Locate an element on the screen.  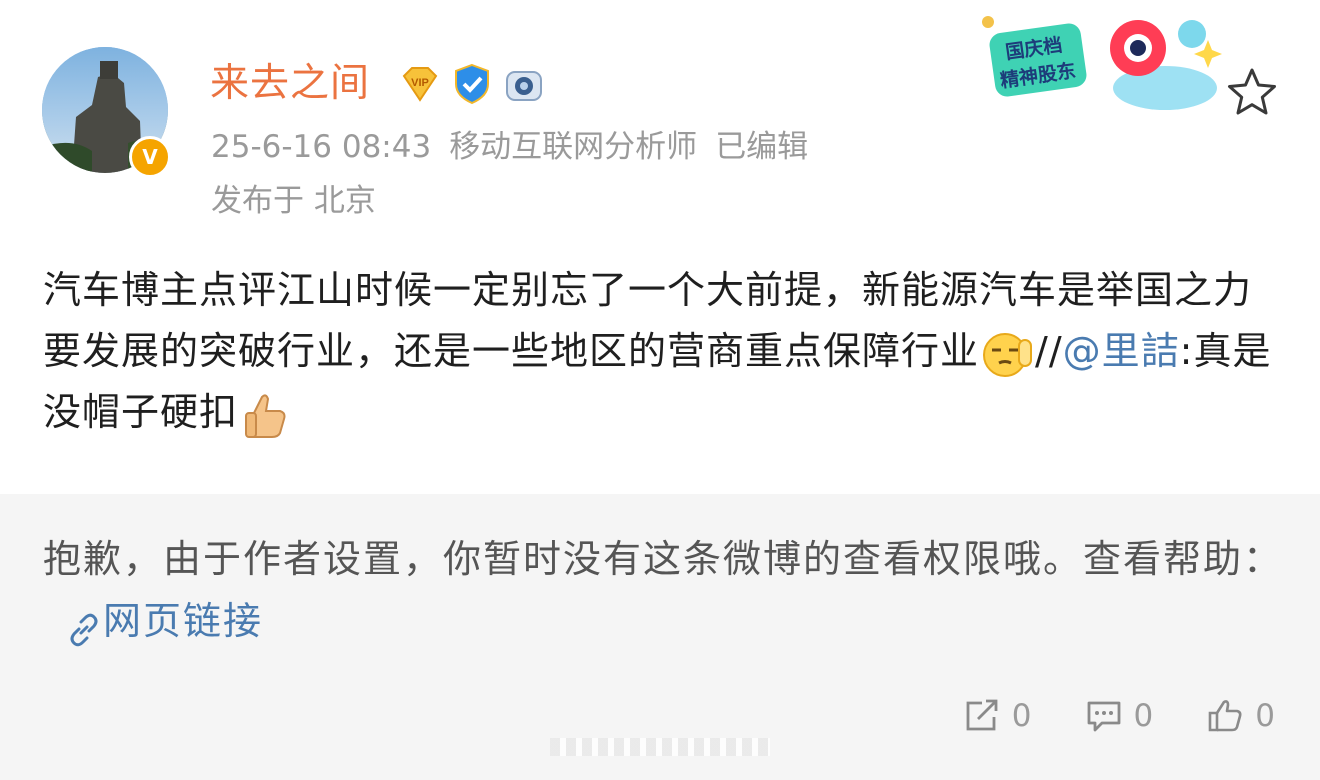
camera-badge-icon is located at coordinates (524, 84).